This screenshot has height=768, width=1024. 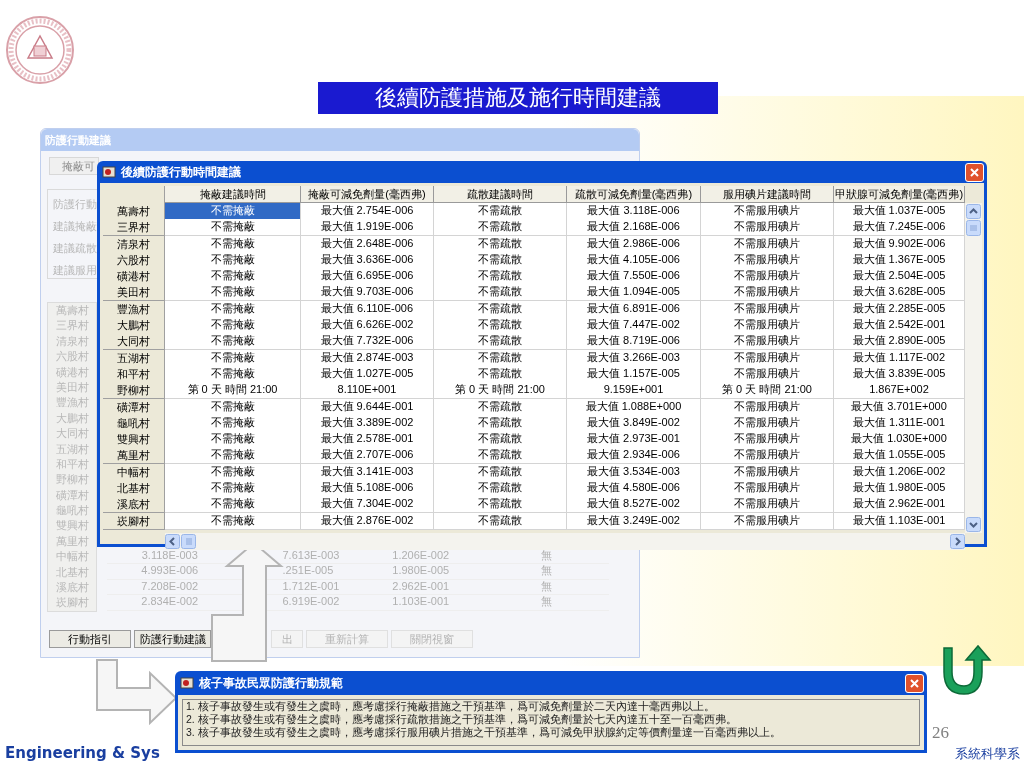 What do you see at coordinates (134, 342) in the screenshot?
I see `row-header: 大同村` at bounding box center [134, 342].